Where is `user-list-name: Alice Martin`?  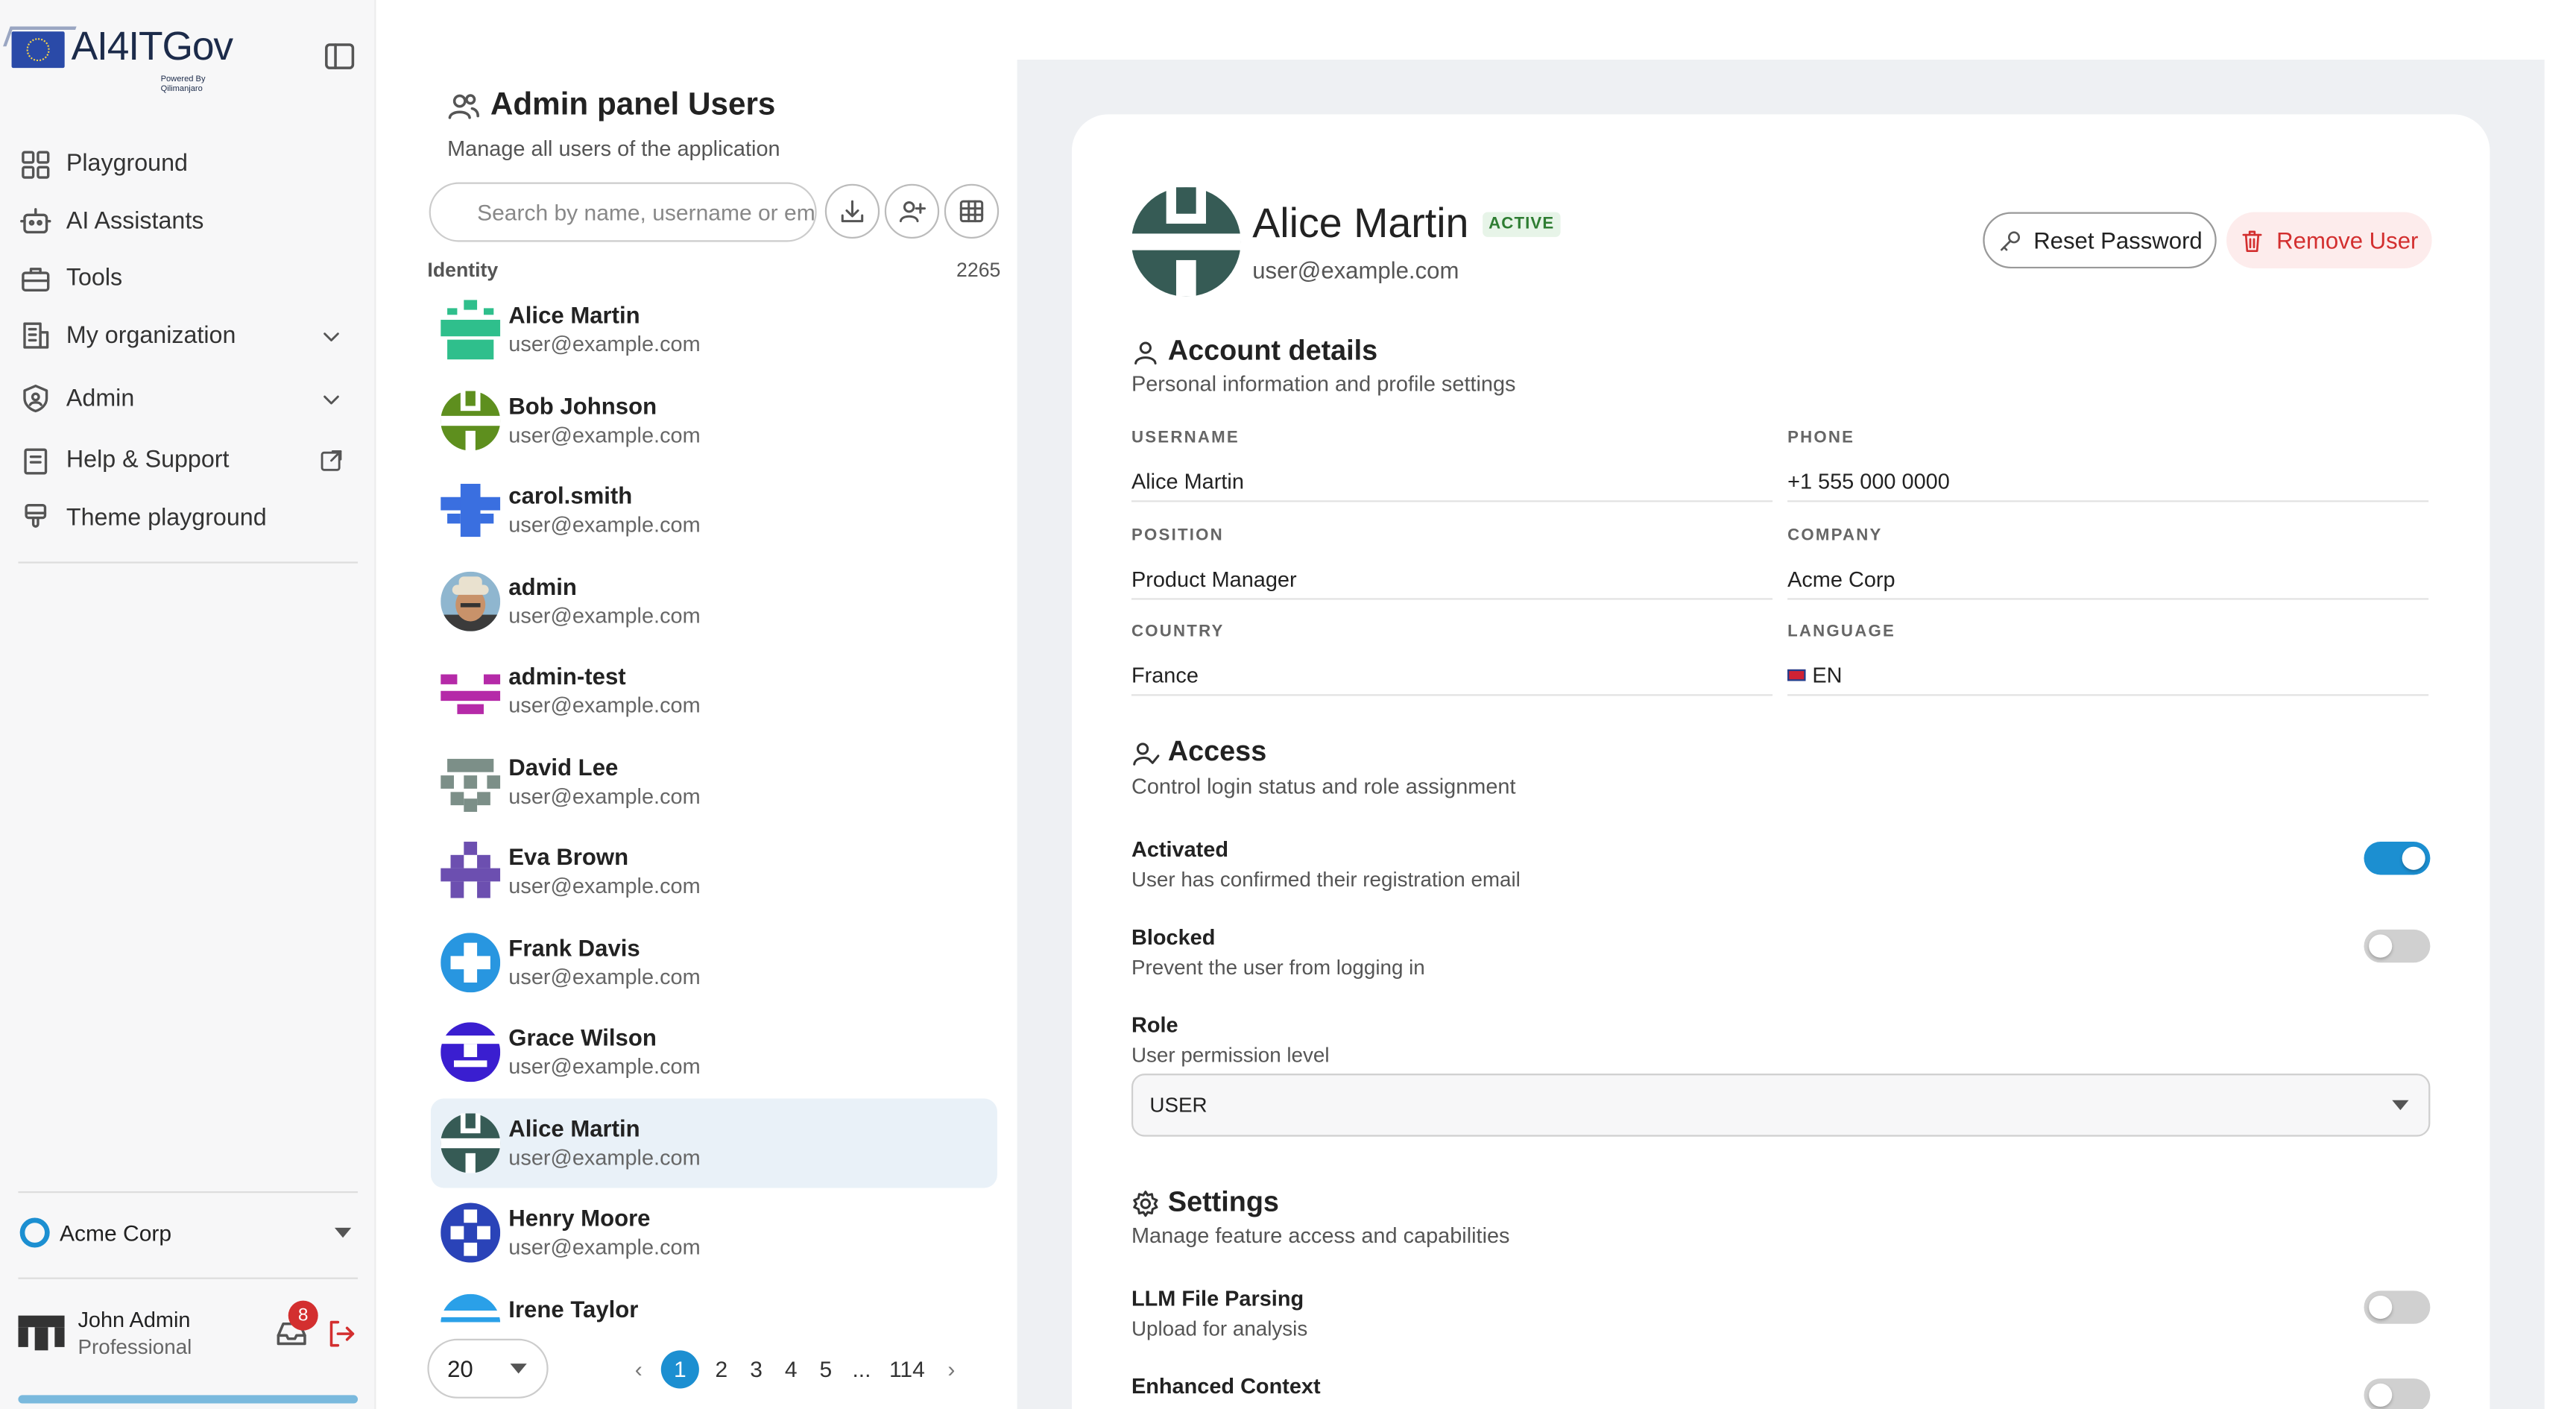 user-list-name: Alice Martin is located at coordinates (574, 1128).